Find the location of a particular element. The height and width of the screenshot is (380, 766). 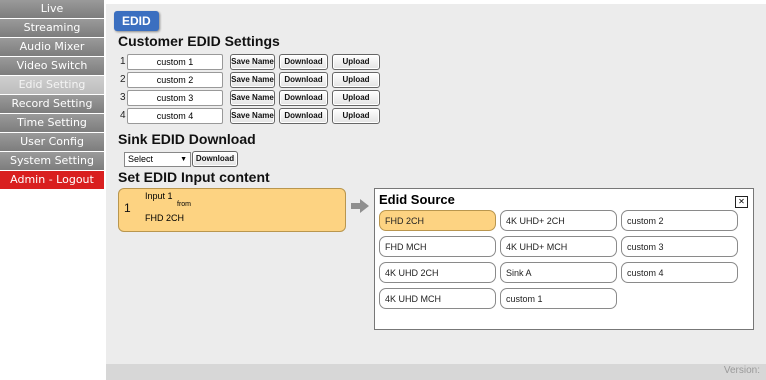

download-button-3: Download is located at coordinates (303, 98).